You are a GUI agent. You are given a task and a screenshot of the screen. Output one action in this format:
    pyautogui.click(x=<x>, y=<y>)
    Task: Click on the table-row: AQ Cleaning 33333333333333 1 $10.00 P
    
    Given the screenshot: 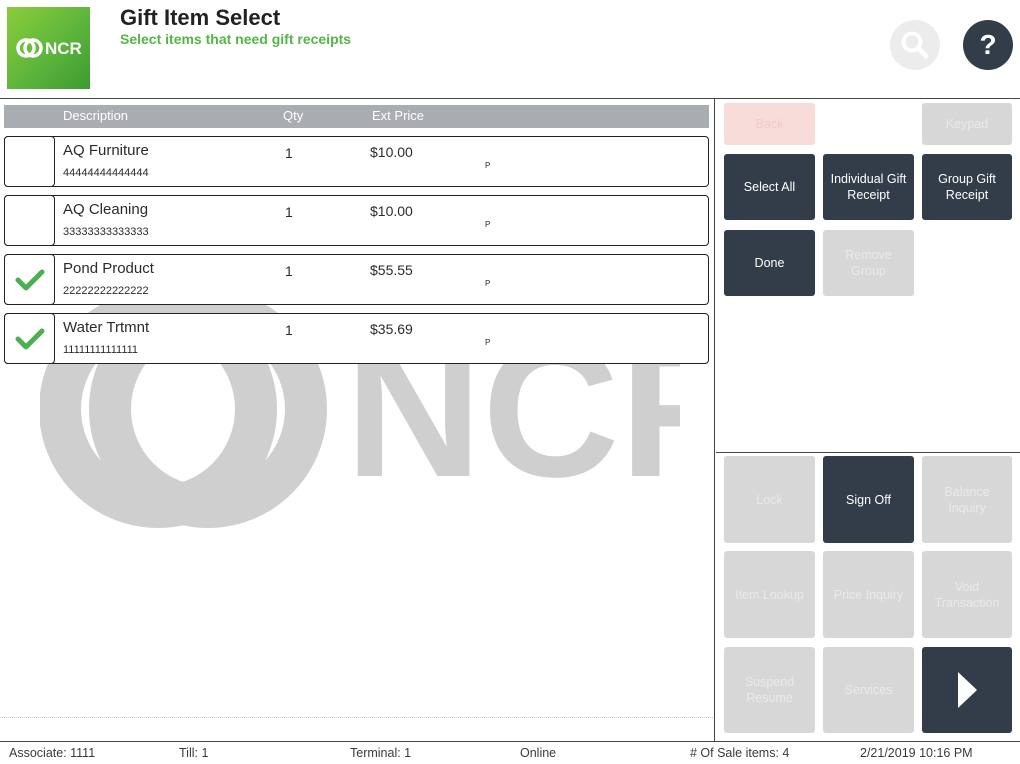 What is the action you would take?
    pyautogui.click(x=356, y=220)
    